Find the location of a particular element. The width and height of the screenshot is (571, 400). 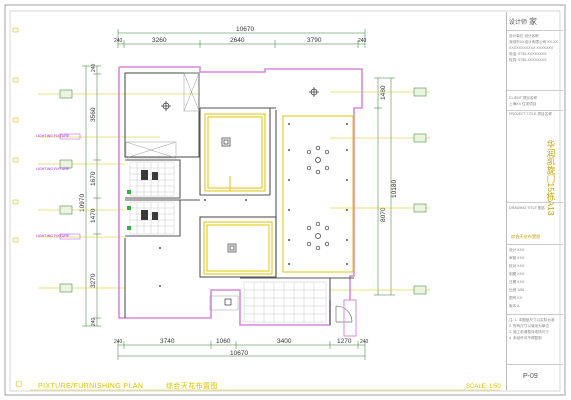

top-dim-4: 3790 is located at coordinates (314, 40).